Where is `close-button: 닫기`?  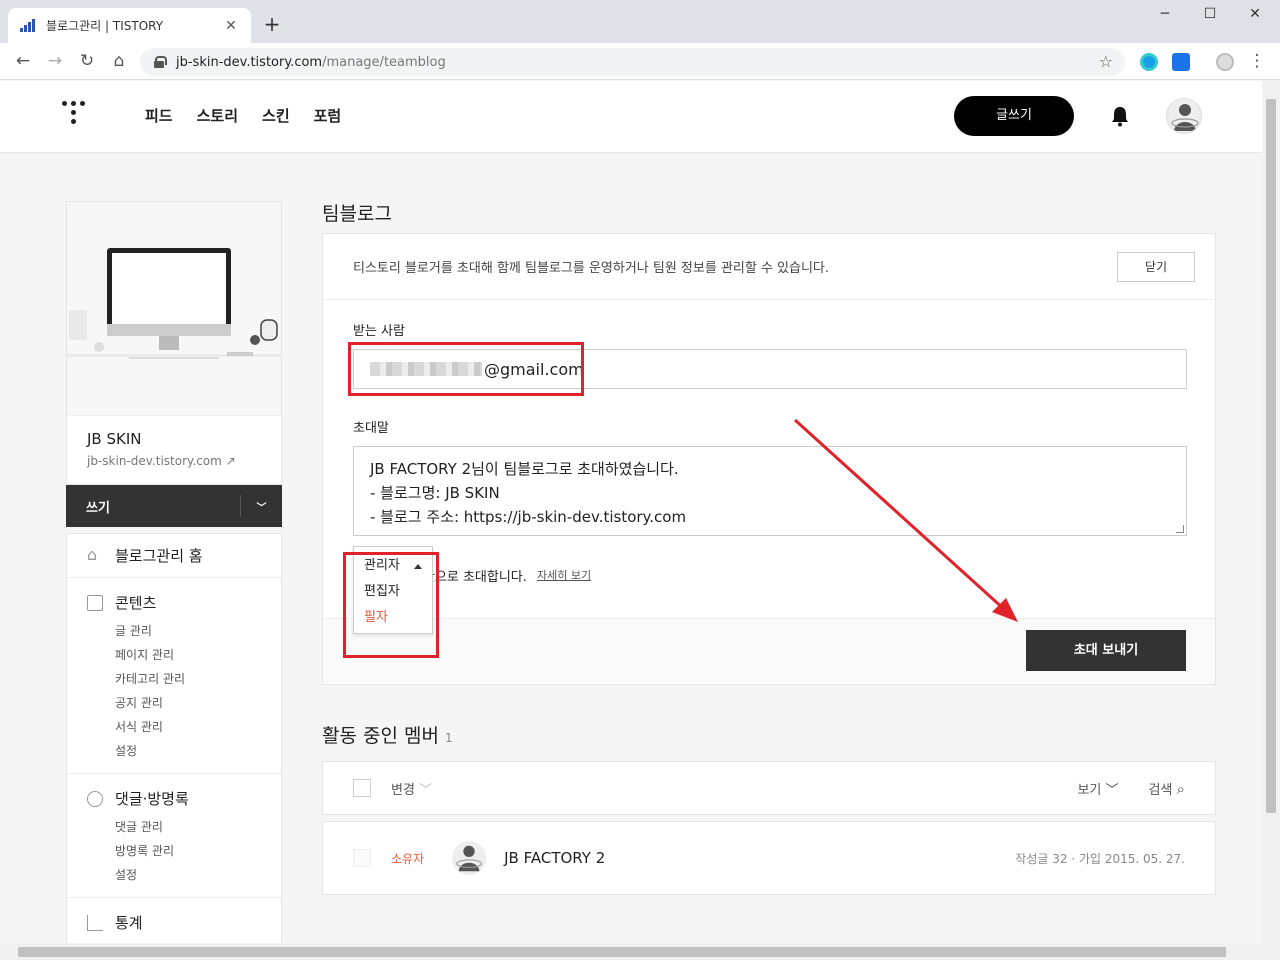 close-button: 닫기 is located at coordinates (1156, 266).